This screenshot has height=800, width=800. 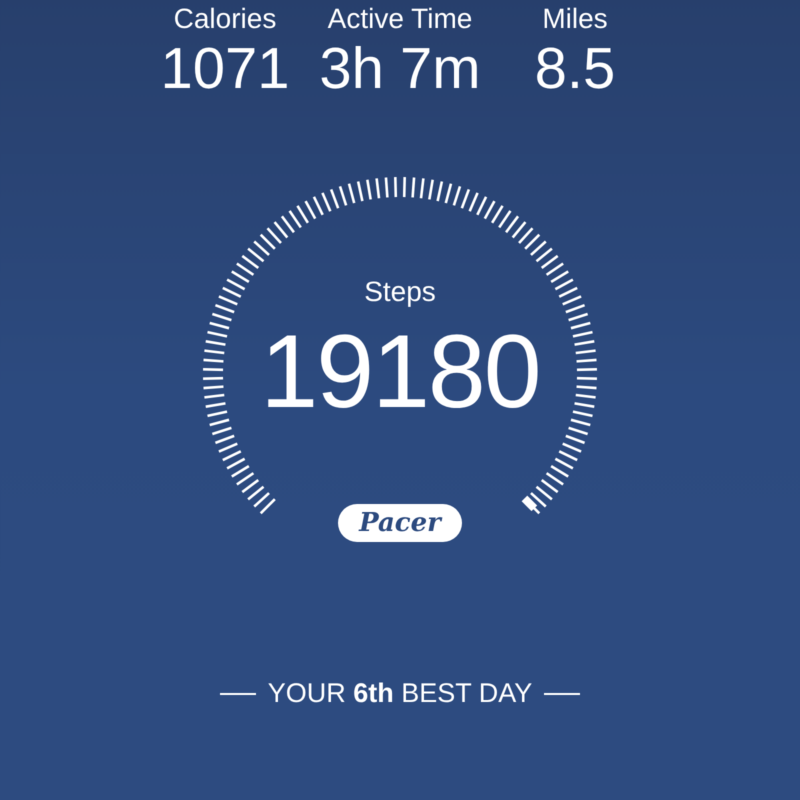 I want to click on best-day-text: YOUR 6th BEST DAY, so click(x=400, y=693).